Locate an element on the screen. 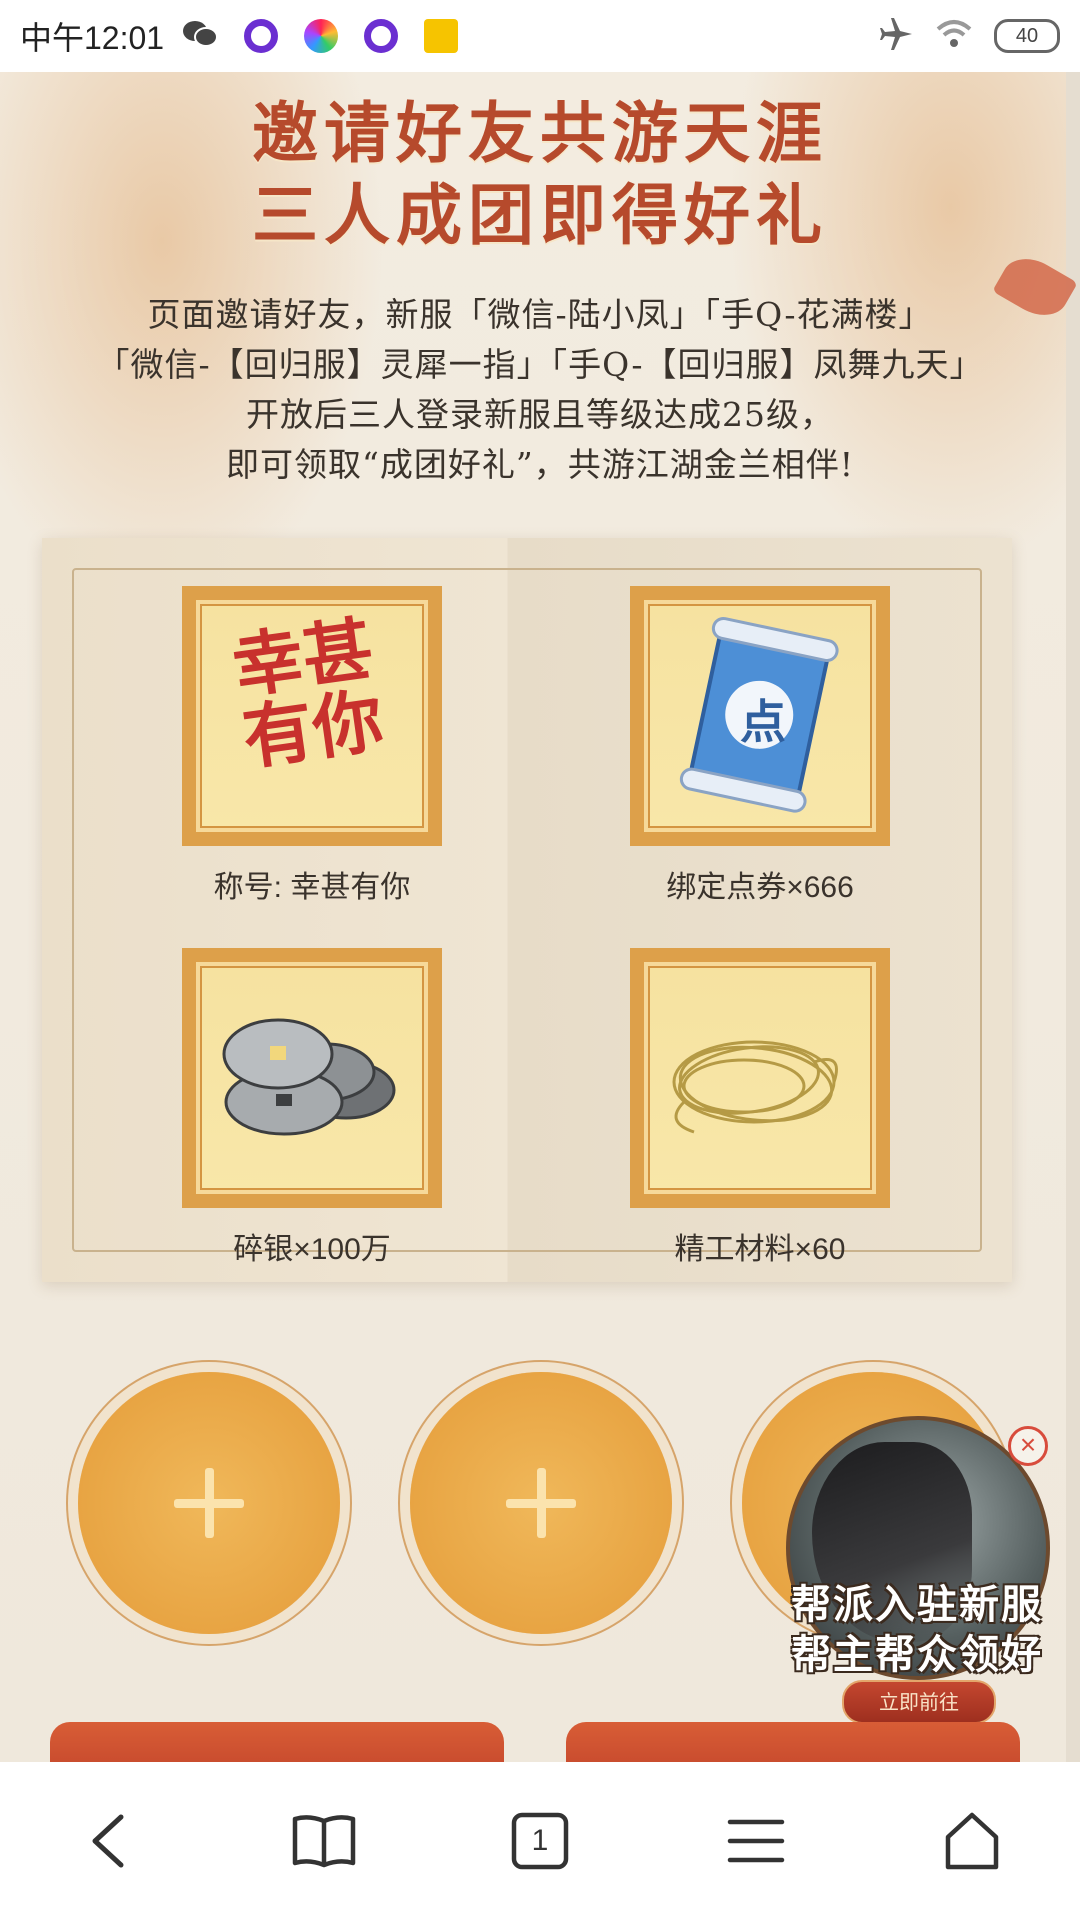 The height and width of the screenshot is (1920, 1080). status-bar: 中午12:01 40 is located at coordinates (540, 36).